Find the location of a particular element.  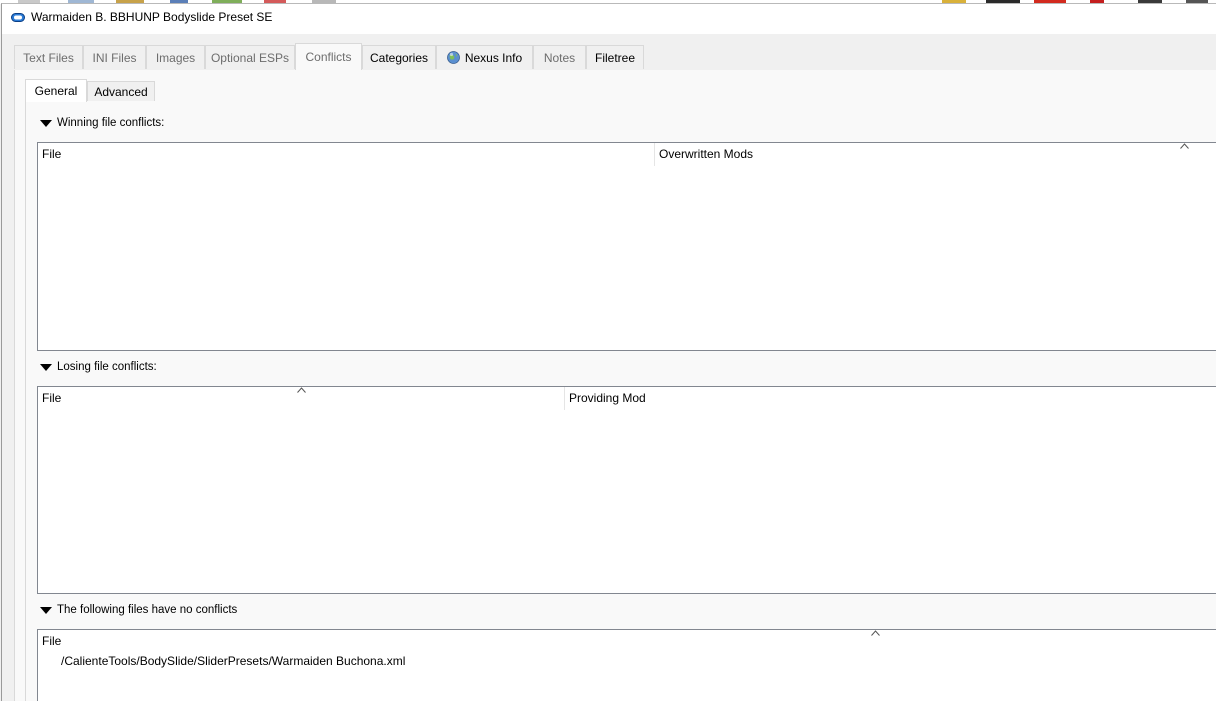

tab-filetree: Filetree is located at coordinates (615, 57).